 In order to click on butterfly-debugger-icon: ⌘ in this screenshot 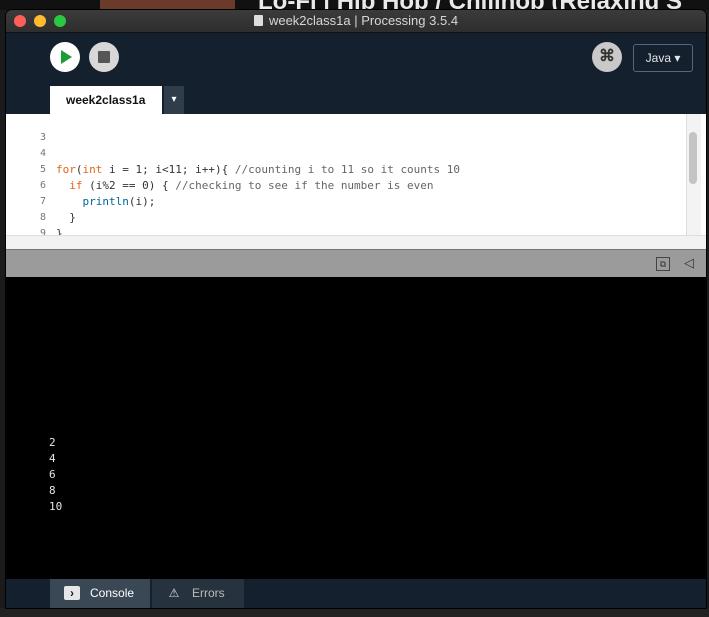, I will do `click(607, 56)`.